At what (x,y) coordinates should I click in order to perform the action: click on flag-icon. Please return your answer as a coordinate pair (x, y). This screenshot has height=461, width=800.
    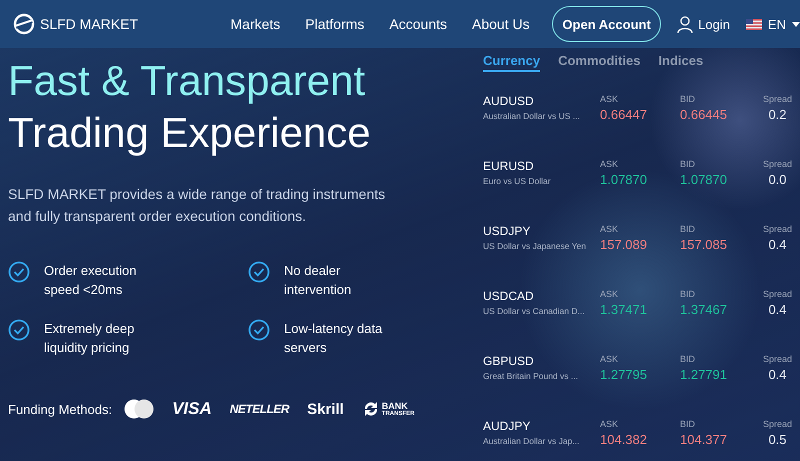
    Looking at the image, I should click on (754, 24).